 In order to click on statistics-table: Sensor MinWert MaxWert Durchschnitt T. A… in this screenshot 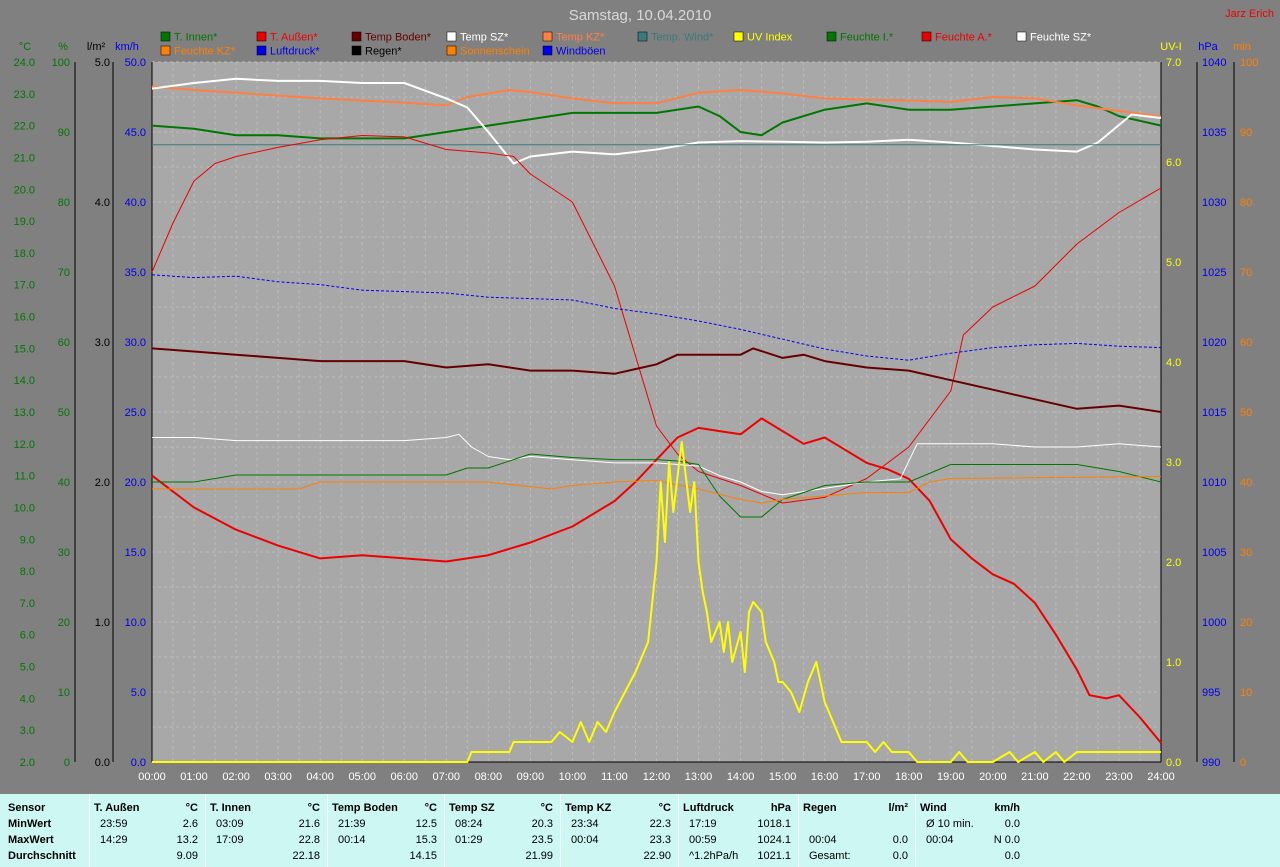, I will do `click(640, 830)`.